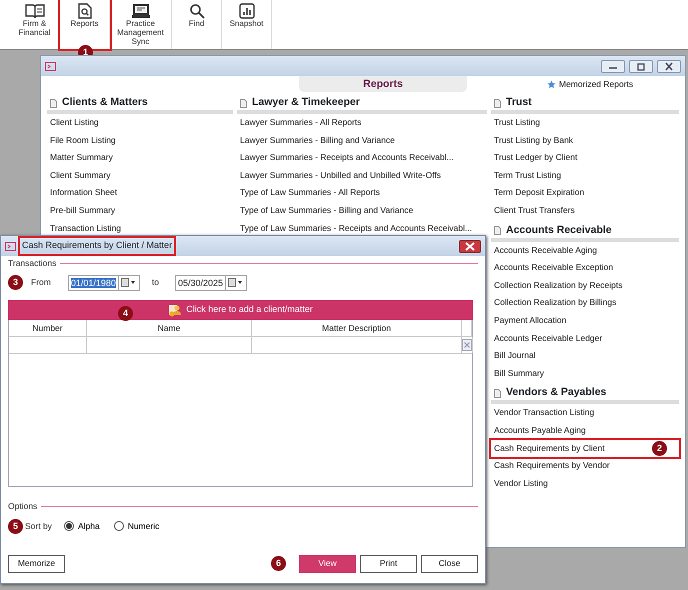 The height and width of the screenshot is (590, 688). Describe the element at coordinates (85, 11) in the screenshot. I see `report-icon` at that location.